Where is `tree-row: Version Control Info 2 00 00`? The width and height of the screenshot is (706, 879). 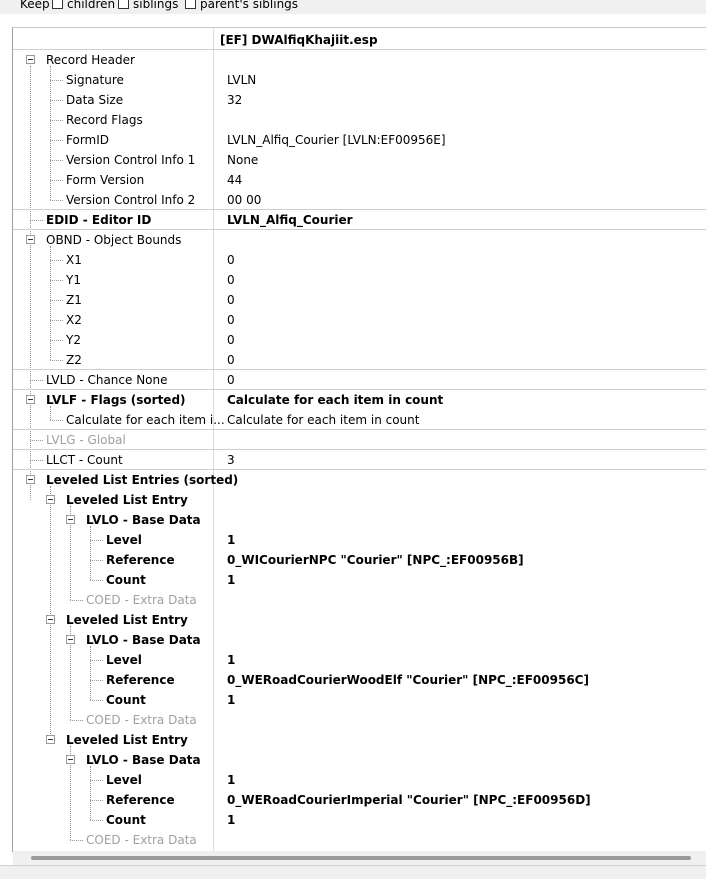
tree-row: Version Control Info 2 00 00 is located at coordinates (359, 200).